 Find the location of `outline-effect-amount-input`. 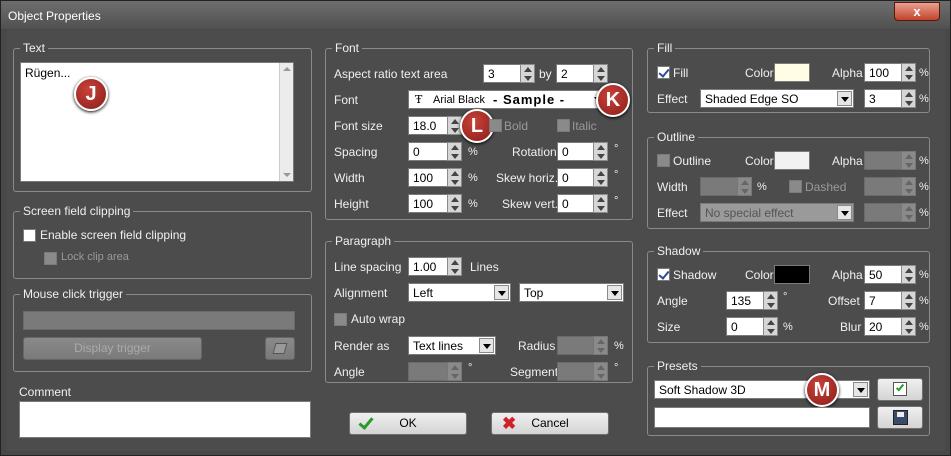

outline-effect-amount-input is located at coordinates (883, 212).